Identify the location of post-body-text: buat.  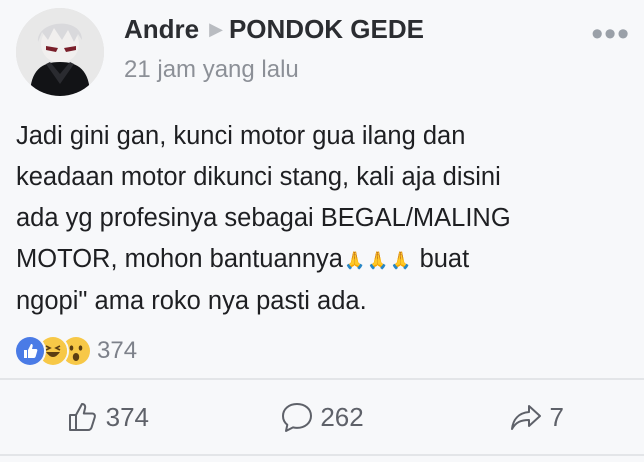
(441, 259).